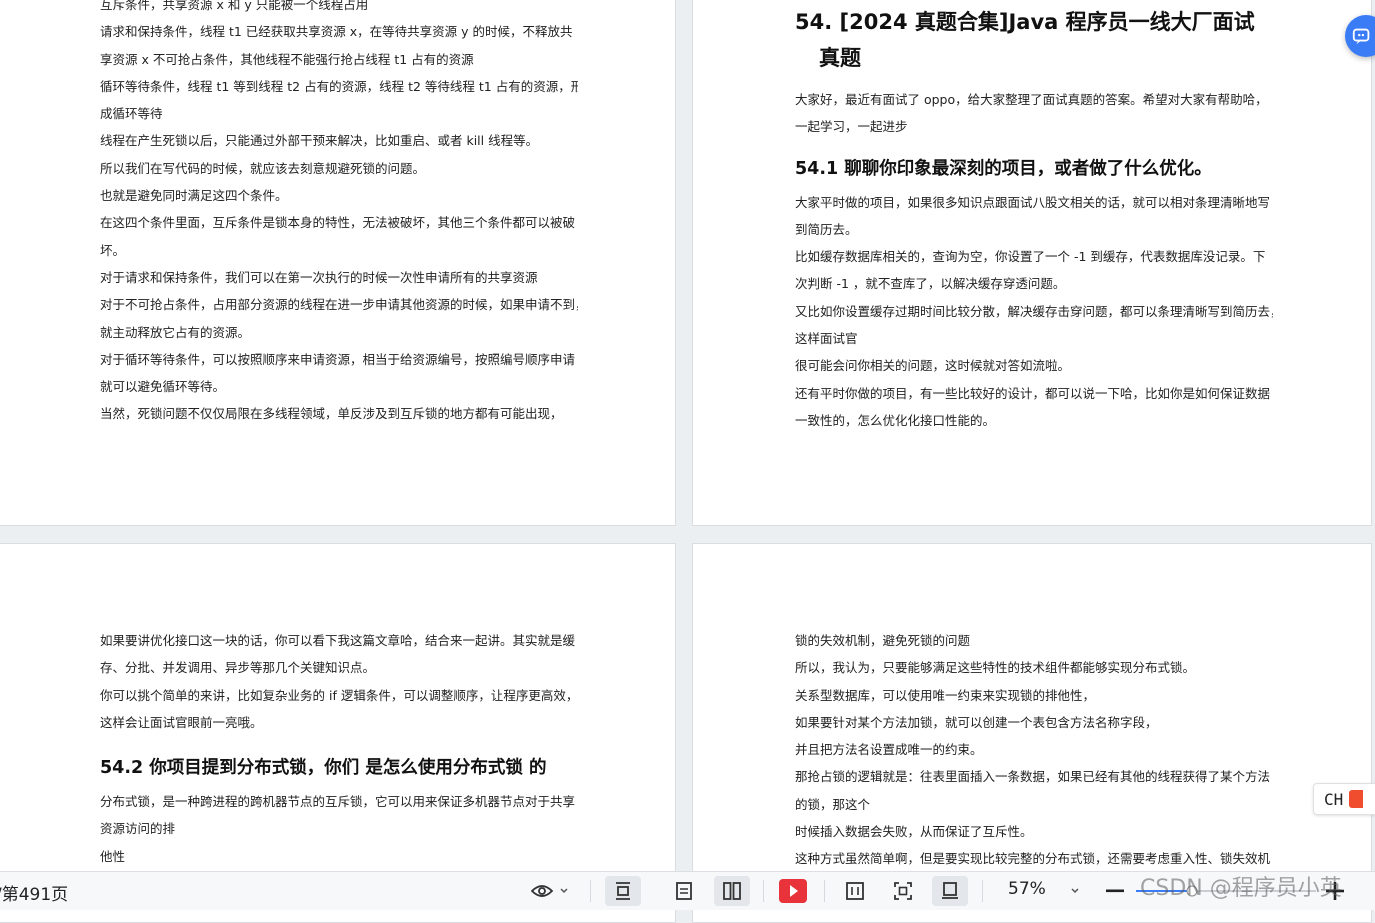 Image resolution: width=1375 pixels, height=923 pixels. Describe the element at coordinates (542, 891) in the screenshot. I see `eye-icon` at that location.